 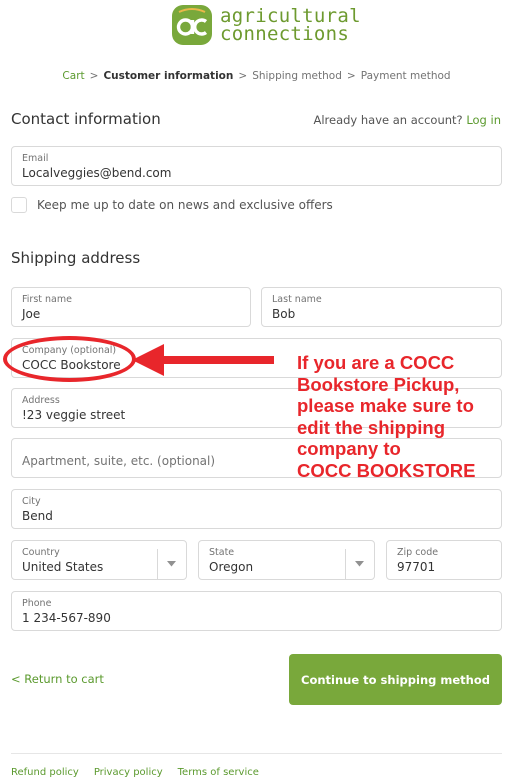 I want to click on last-name-label: Last name, so click(x=297, y=299).